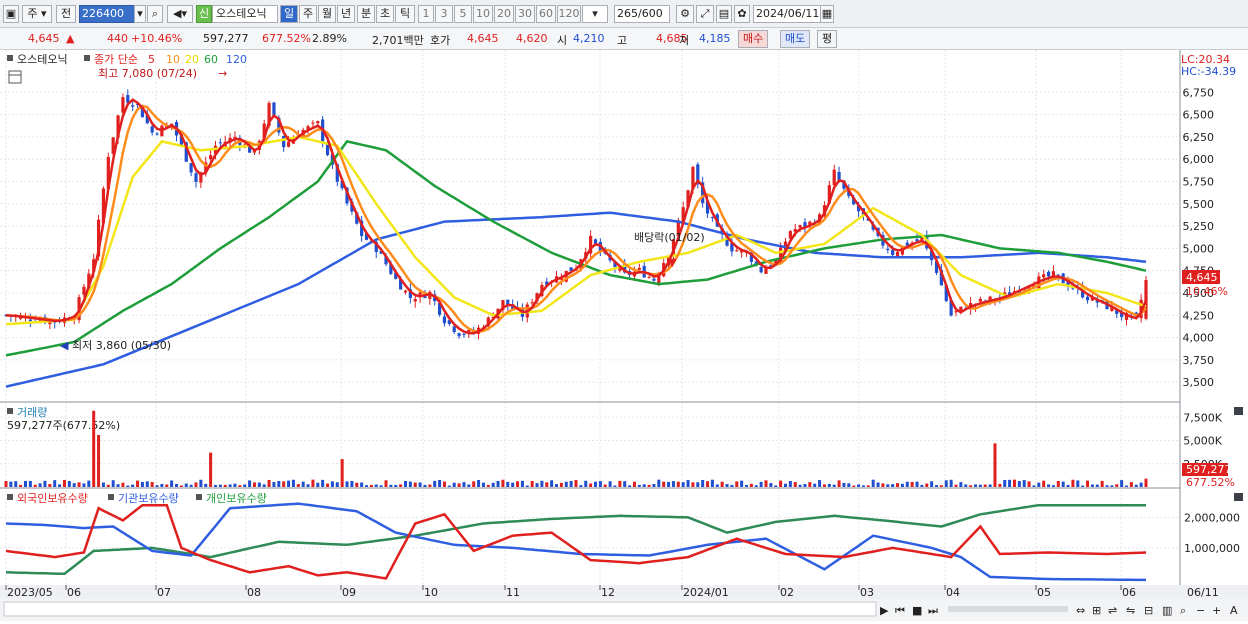  I want to click on date-tick-label: 02, so click(787, 592).